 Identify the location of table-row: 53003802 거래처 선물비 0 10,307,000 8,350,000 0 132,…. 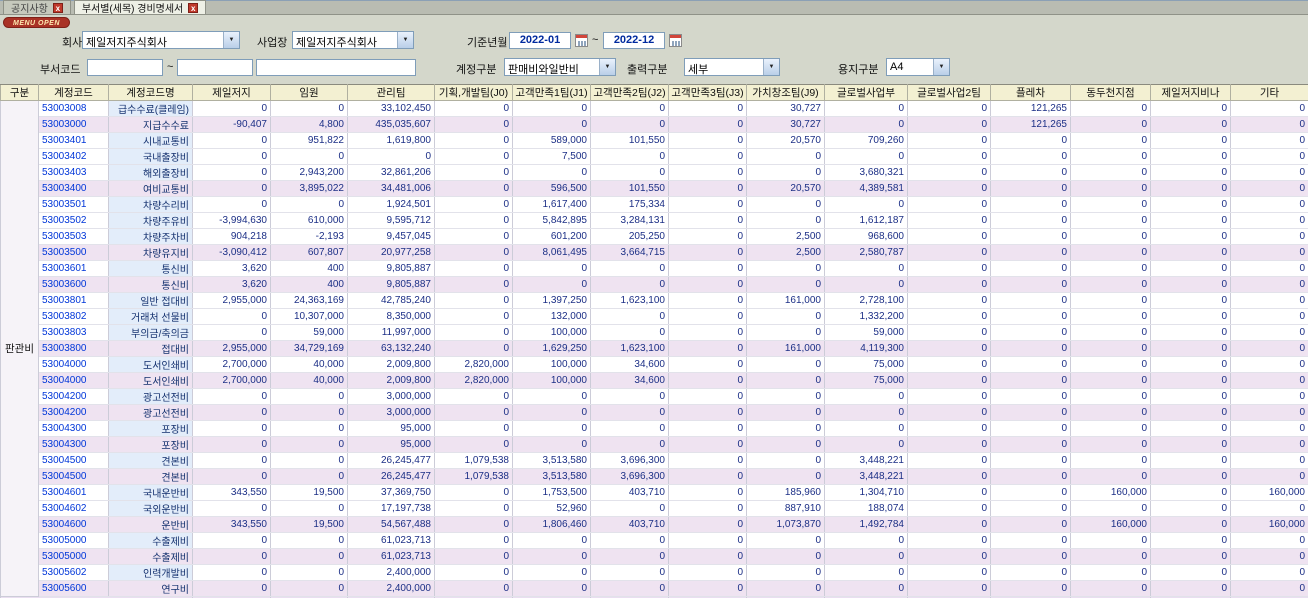
(654, 316).